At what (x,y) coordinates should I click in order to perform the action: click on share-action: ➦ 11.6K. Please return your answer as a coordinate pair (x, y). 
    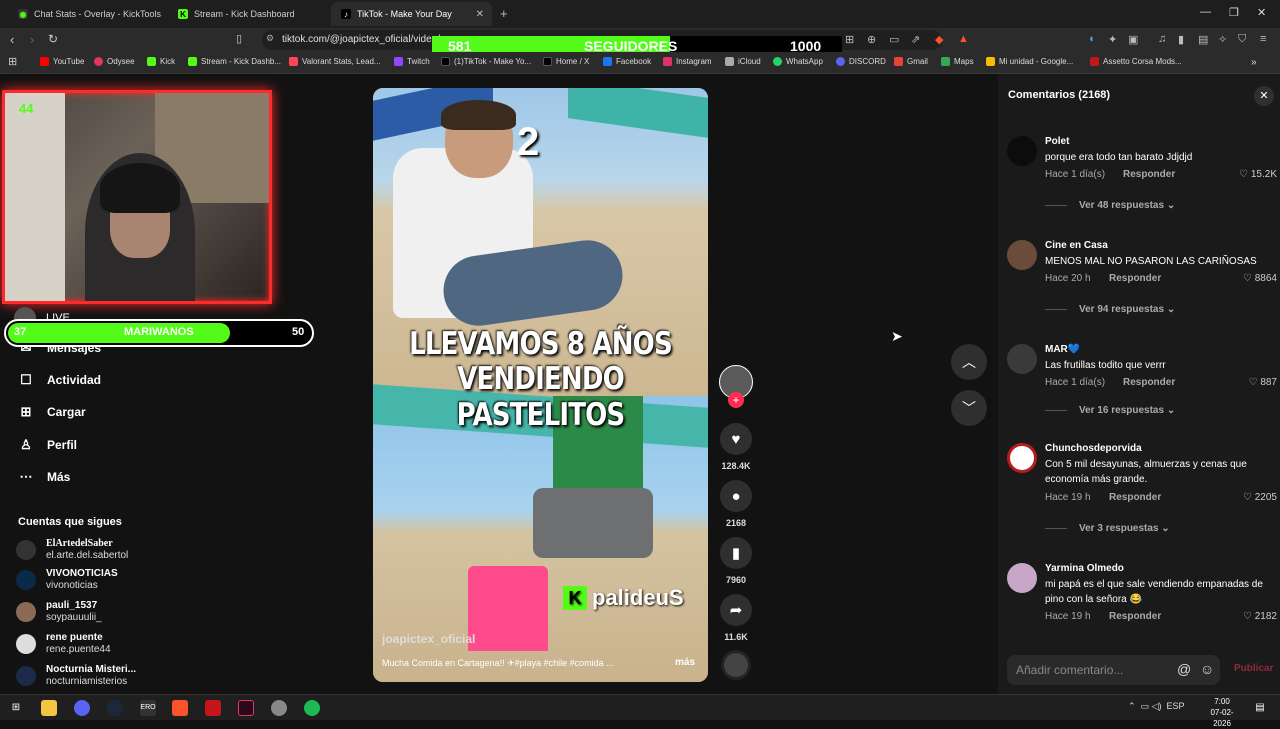
    Looking at the image, I should click on (736, 618).